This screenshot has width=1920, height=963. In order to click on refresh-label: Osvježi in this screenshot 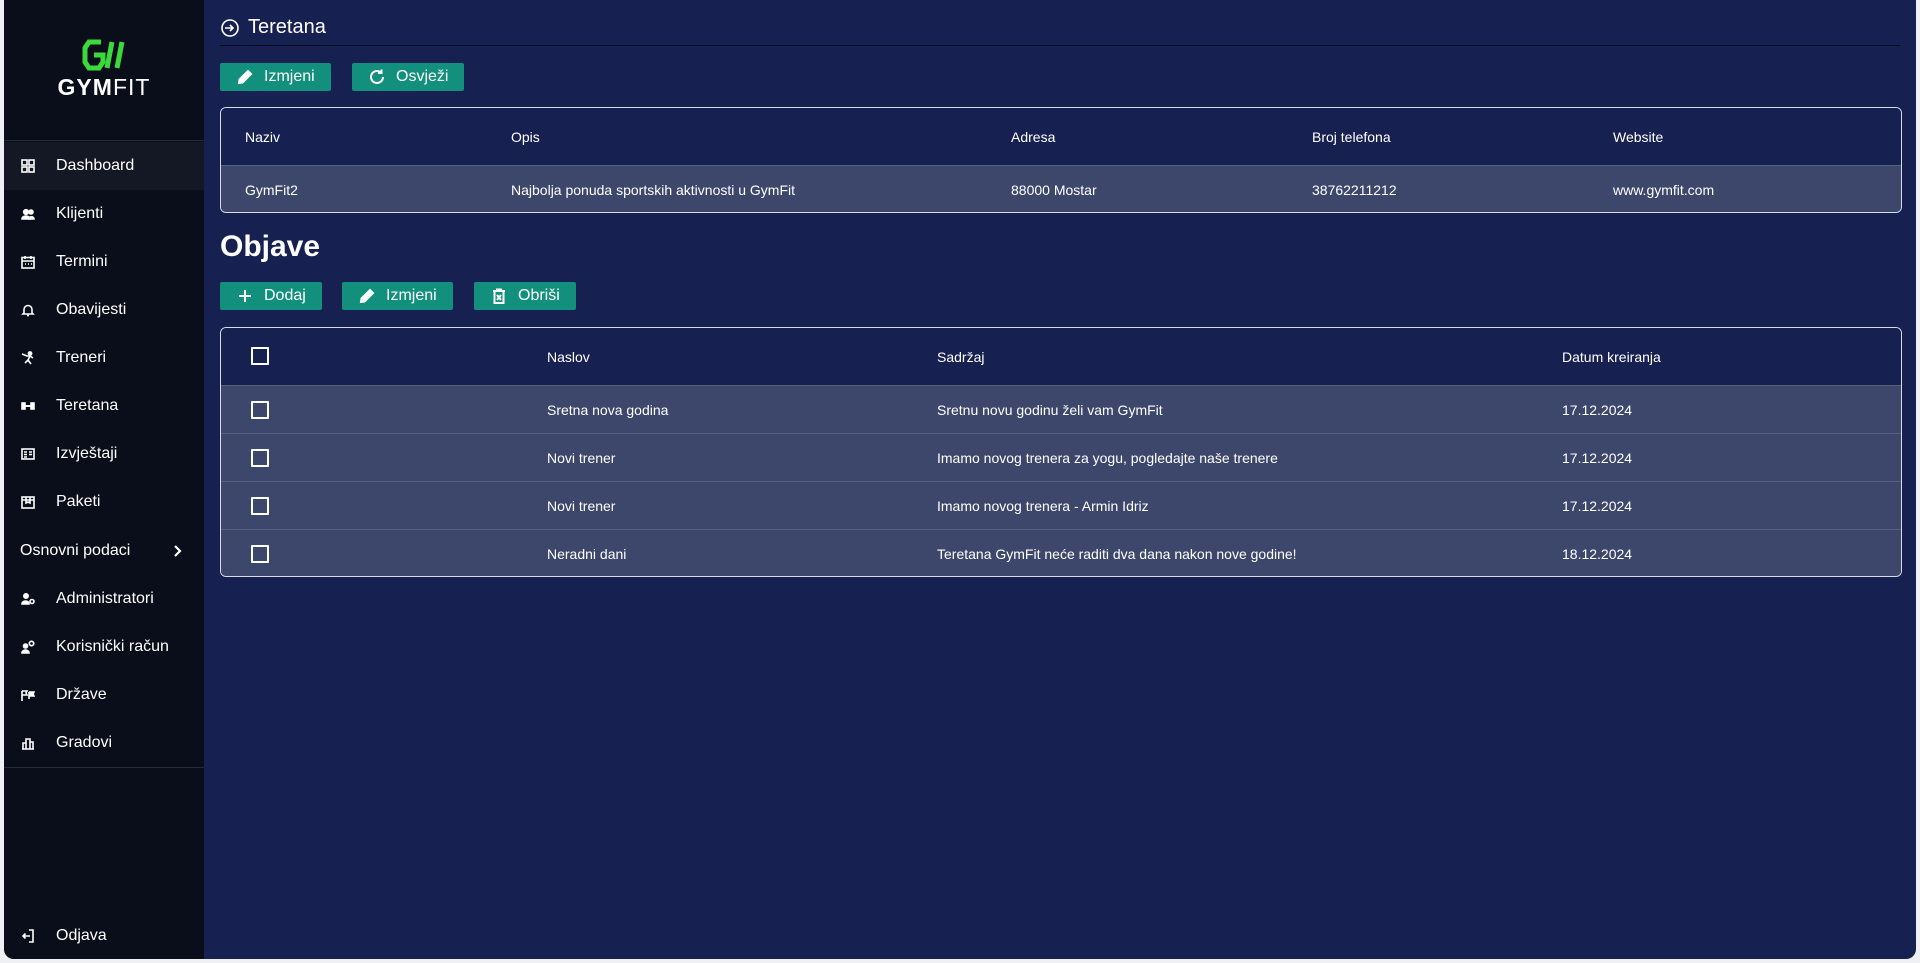, I will do `click(422, 76)`.